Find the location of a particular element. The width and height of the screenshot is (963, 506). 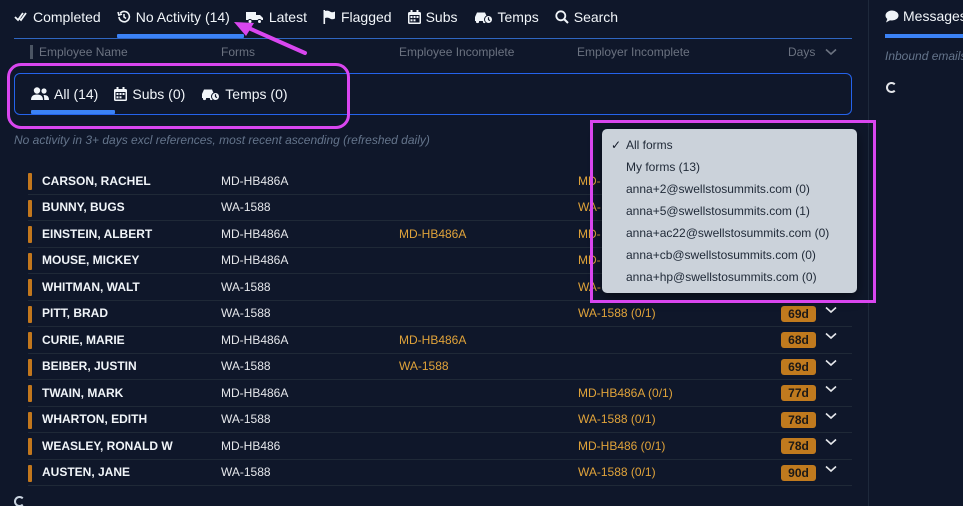

tab-completed-label: Completed is located at coordinates (67, 17).